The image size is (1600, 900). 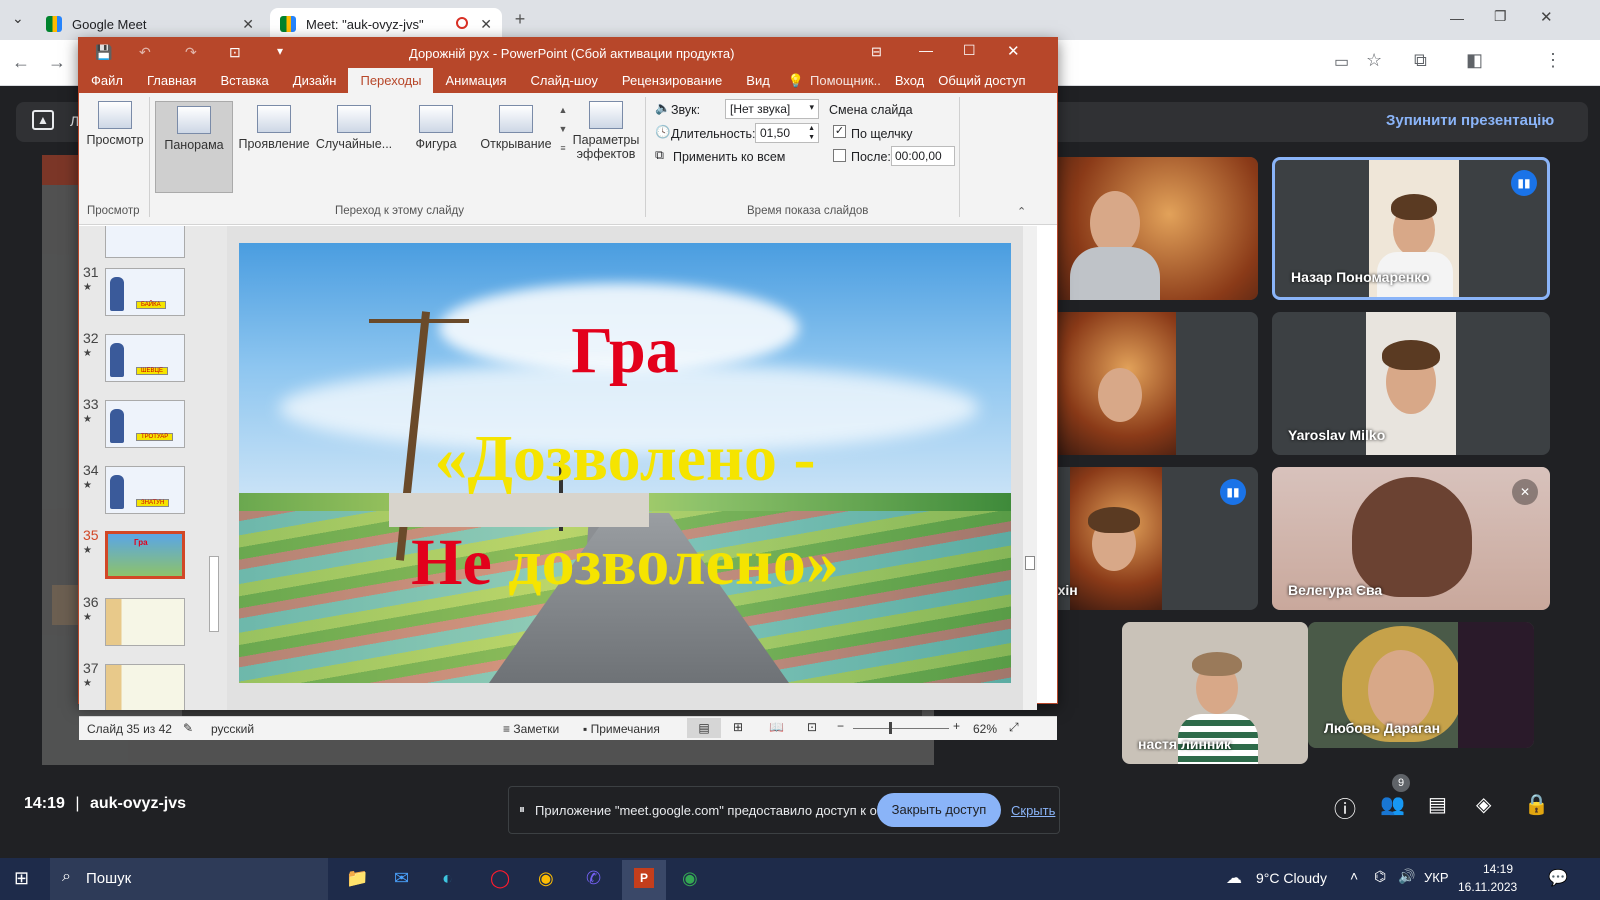 I want to click on slide-thumbnail: ЗНАТУН, so click(x=145, y=490).